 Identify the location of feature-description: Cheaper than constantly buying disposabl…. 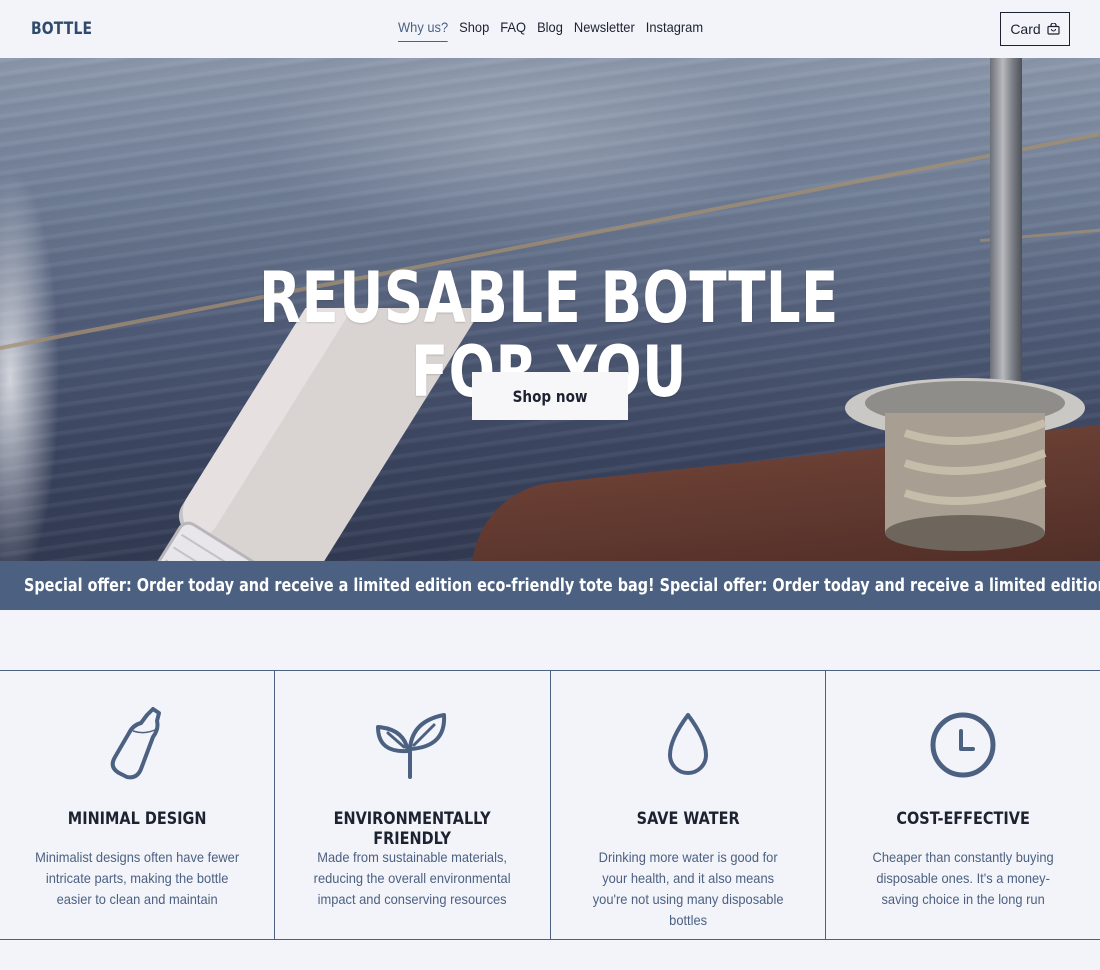
(963, 878).